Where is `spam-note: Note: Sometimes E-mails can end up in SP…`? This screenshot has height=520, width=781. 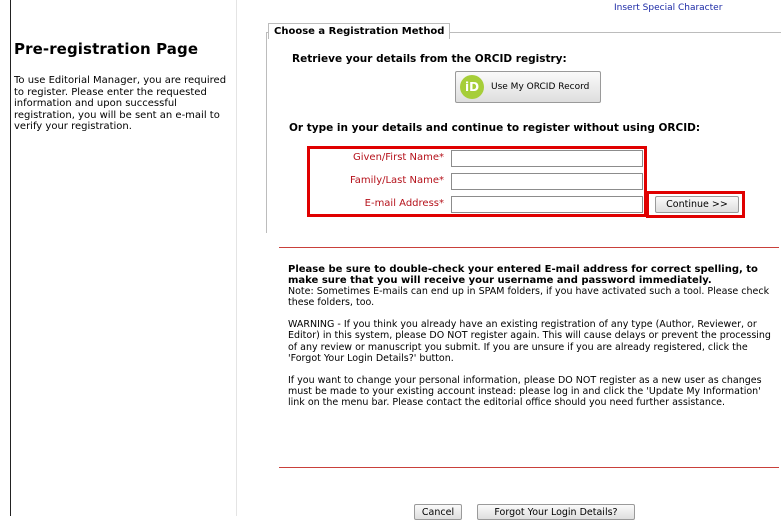 spam-note: Note: Sometimes E-mails can end up in SP… is located at coordinates (529, 297).